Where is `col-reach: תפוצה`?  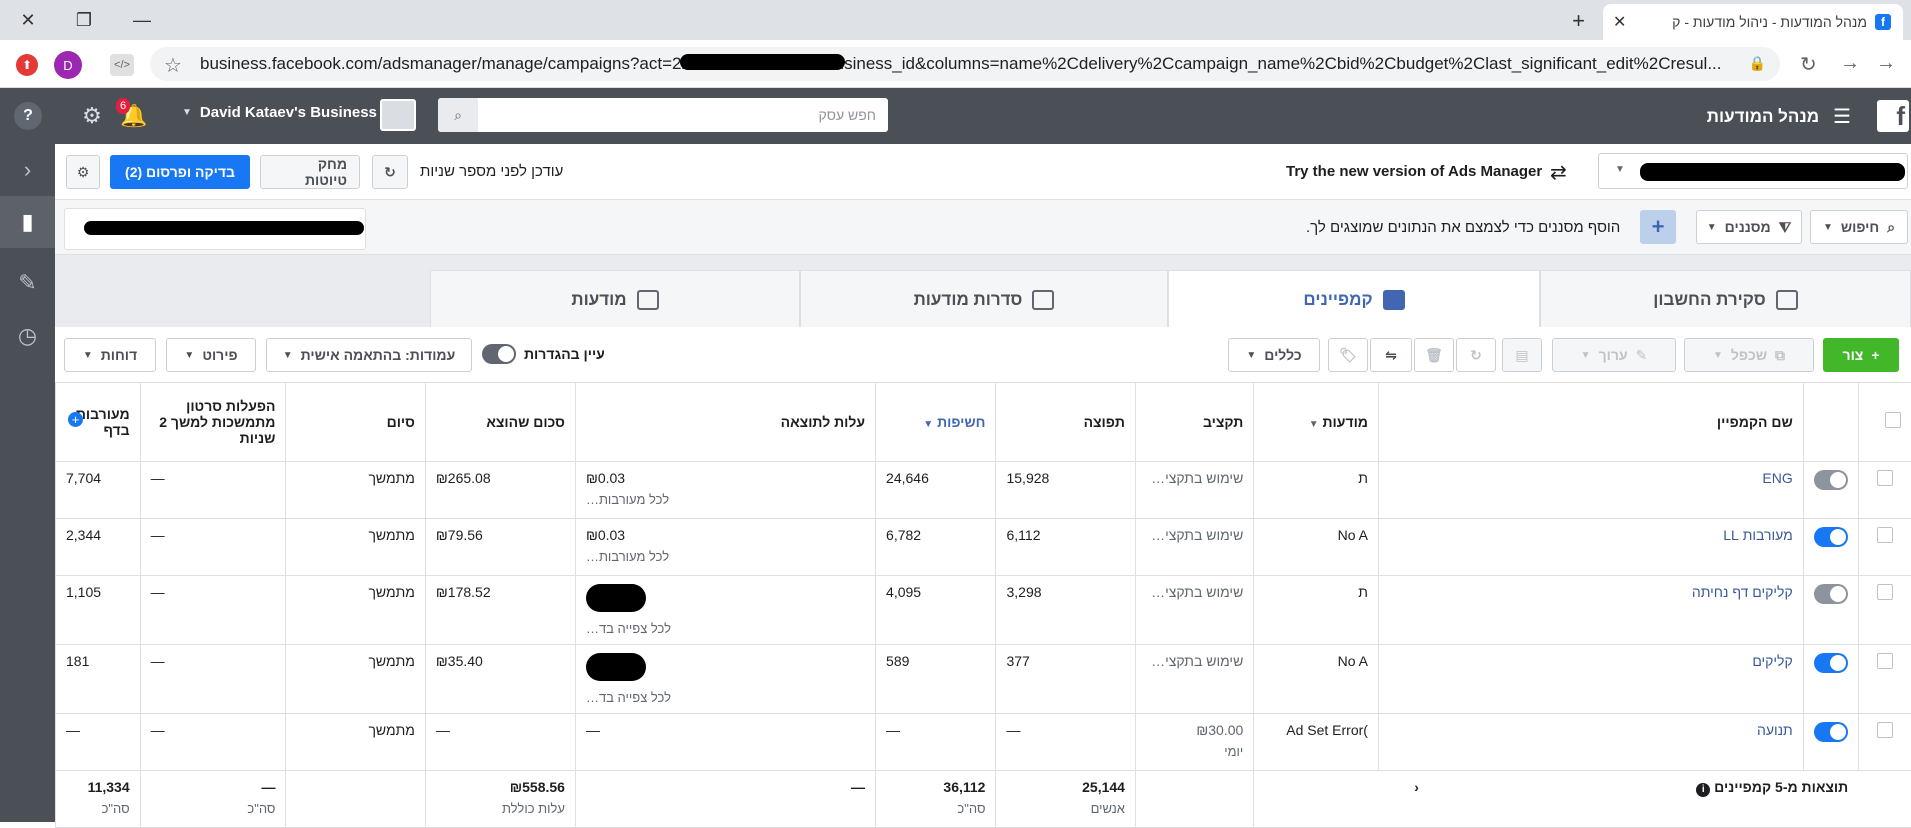 col-reach: תפוצה is located at coordinates (1065, 422).